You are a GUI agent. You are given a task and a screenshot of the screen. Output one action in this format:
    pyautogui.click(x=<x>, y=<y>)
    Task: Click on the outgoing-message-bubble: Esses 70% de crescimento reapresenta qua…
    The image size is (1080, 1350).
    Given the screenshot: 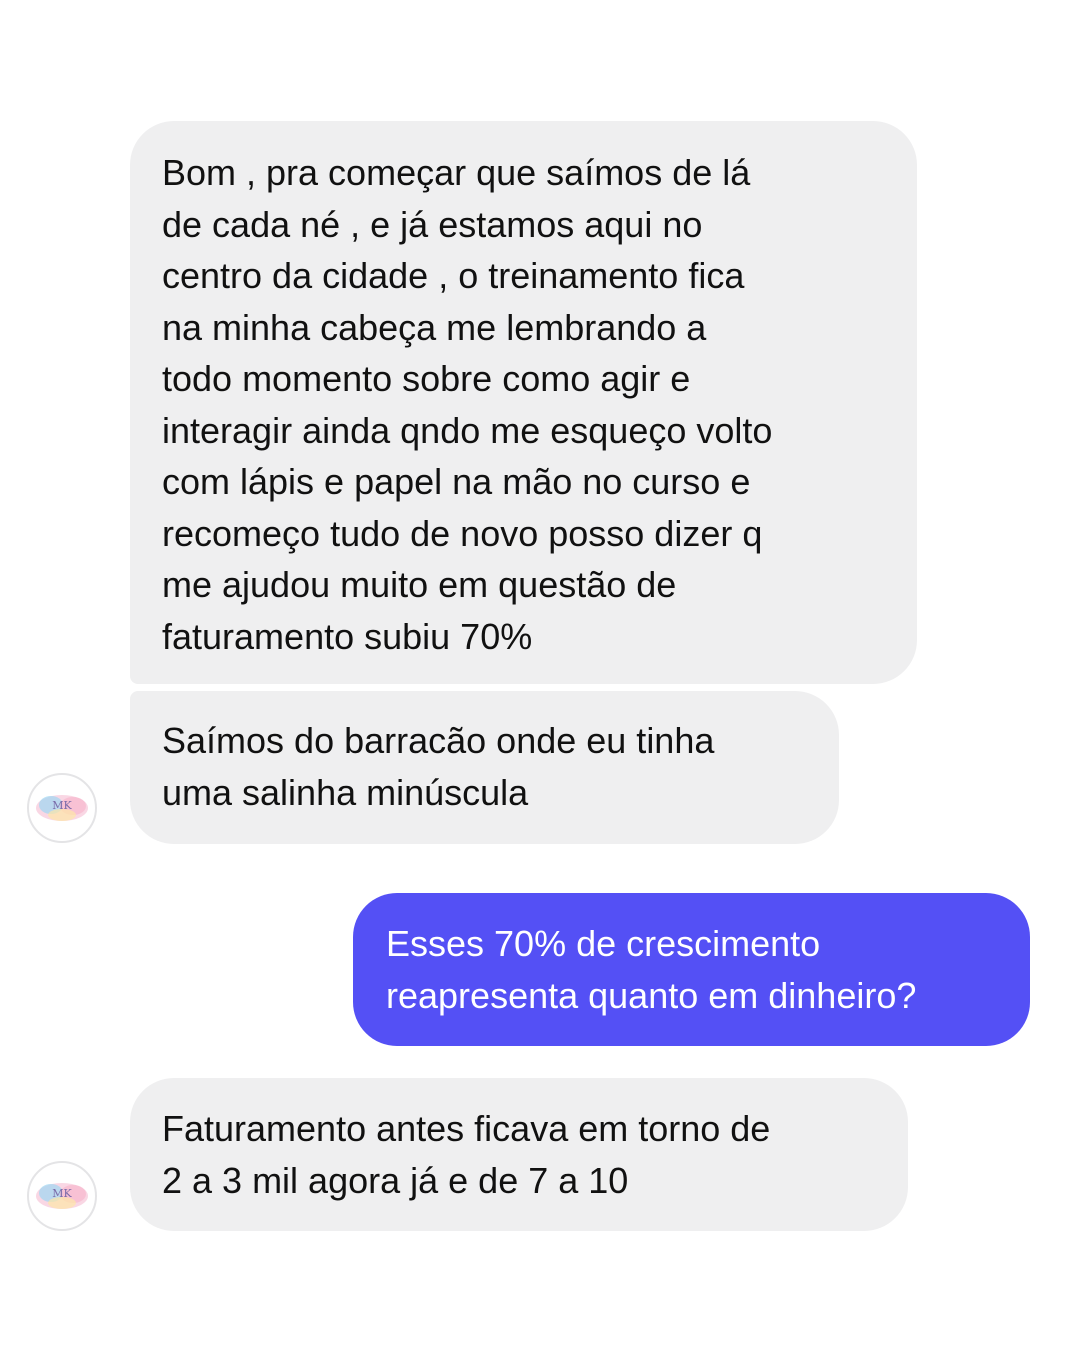 What is the action you would take?
    pyautogui.click(x=691, y=969)
    